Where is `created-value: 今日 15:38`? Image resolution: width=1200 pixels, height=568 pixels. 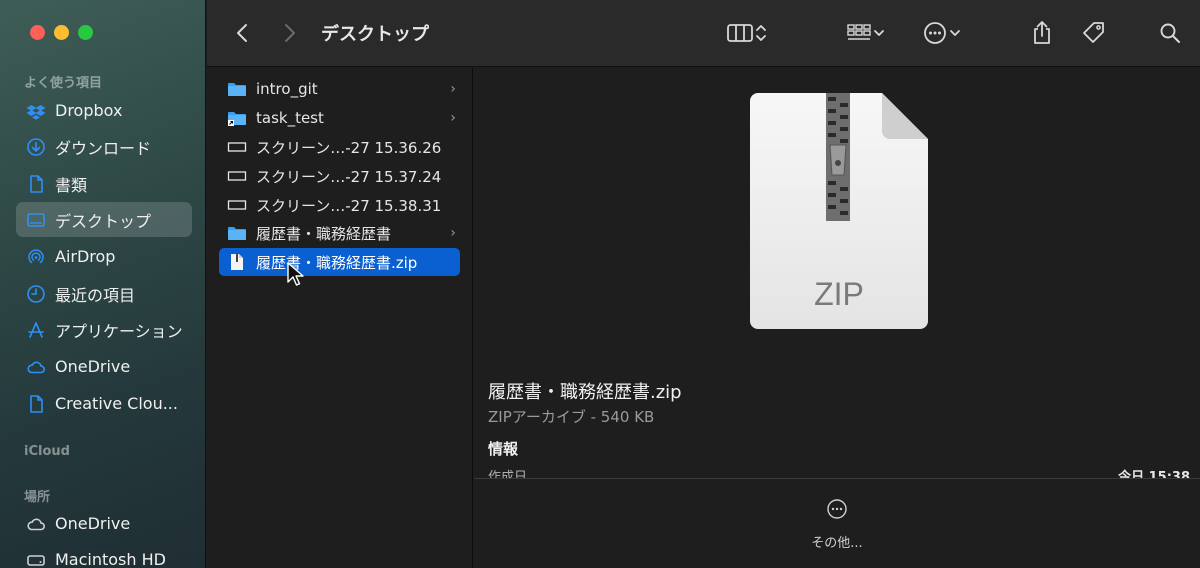
created-value: 今日 15:38 is located at coordinates (1154, 474).